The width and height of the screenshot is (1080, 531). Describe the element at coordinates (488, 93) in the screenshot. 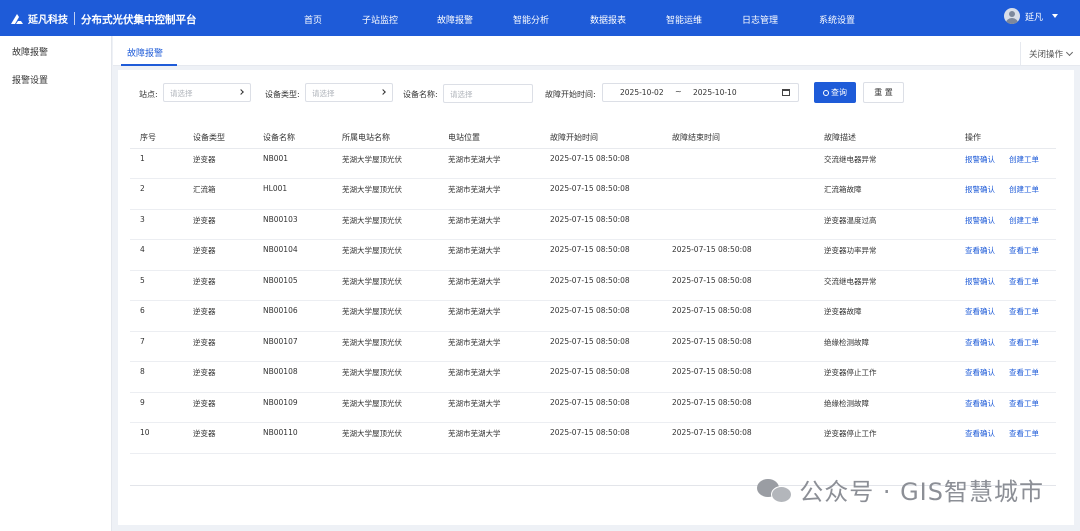

I see `device-name-input: 请选择` at that location.